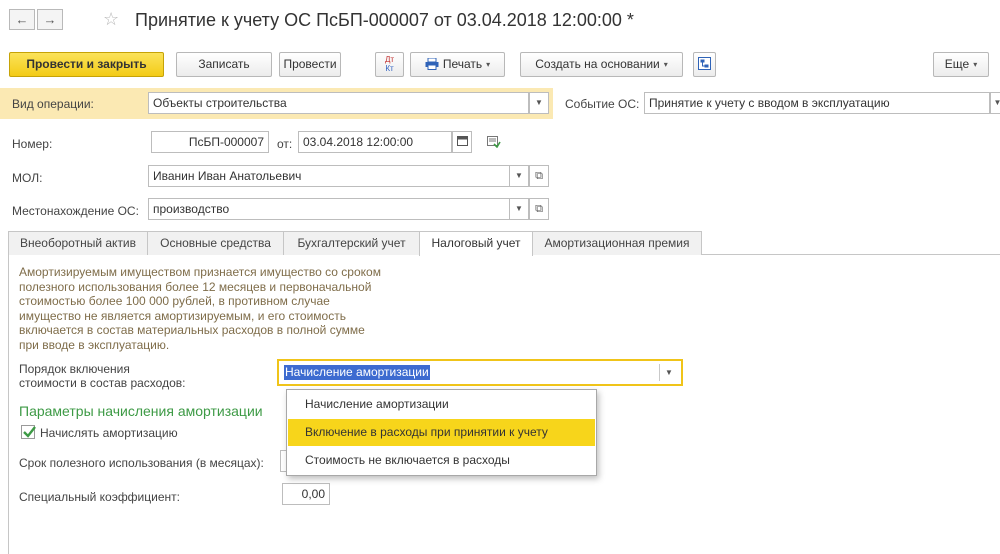 The image size is (1000, 554). Describe the element at coordinates (476, 243) in the screenshot. I see `tab-tax-accounting: Налоговый учет` at that location.